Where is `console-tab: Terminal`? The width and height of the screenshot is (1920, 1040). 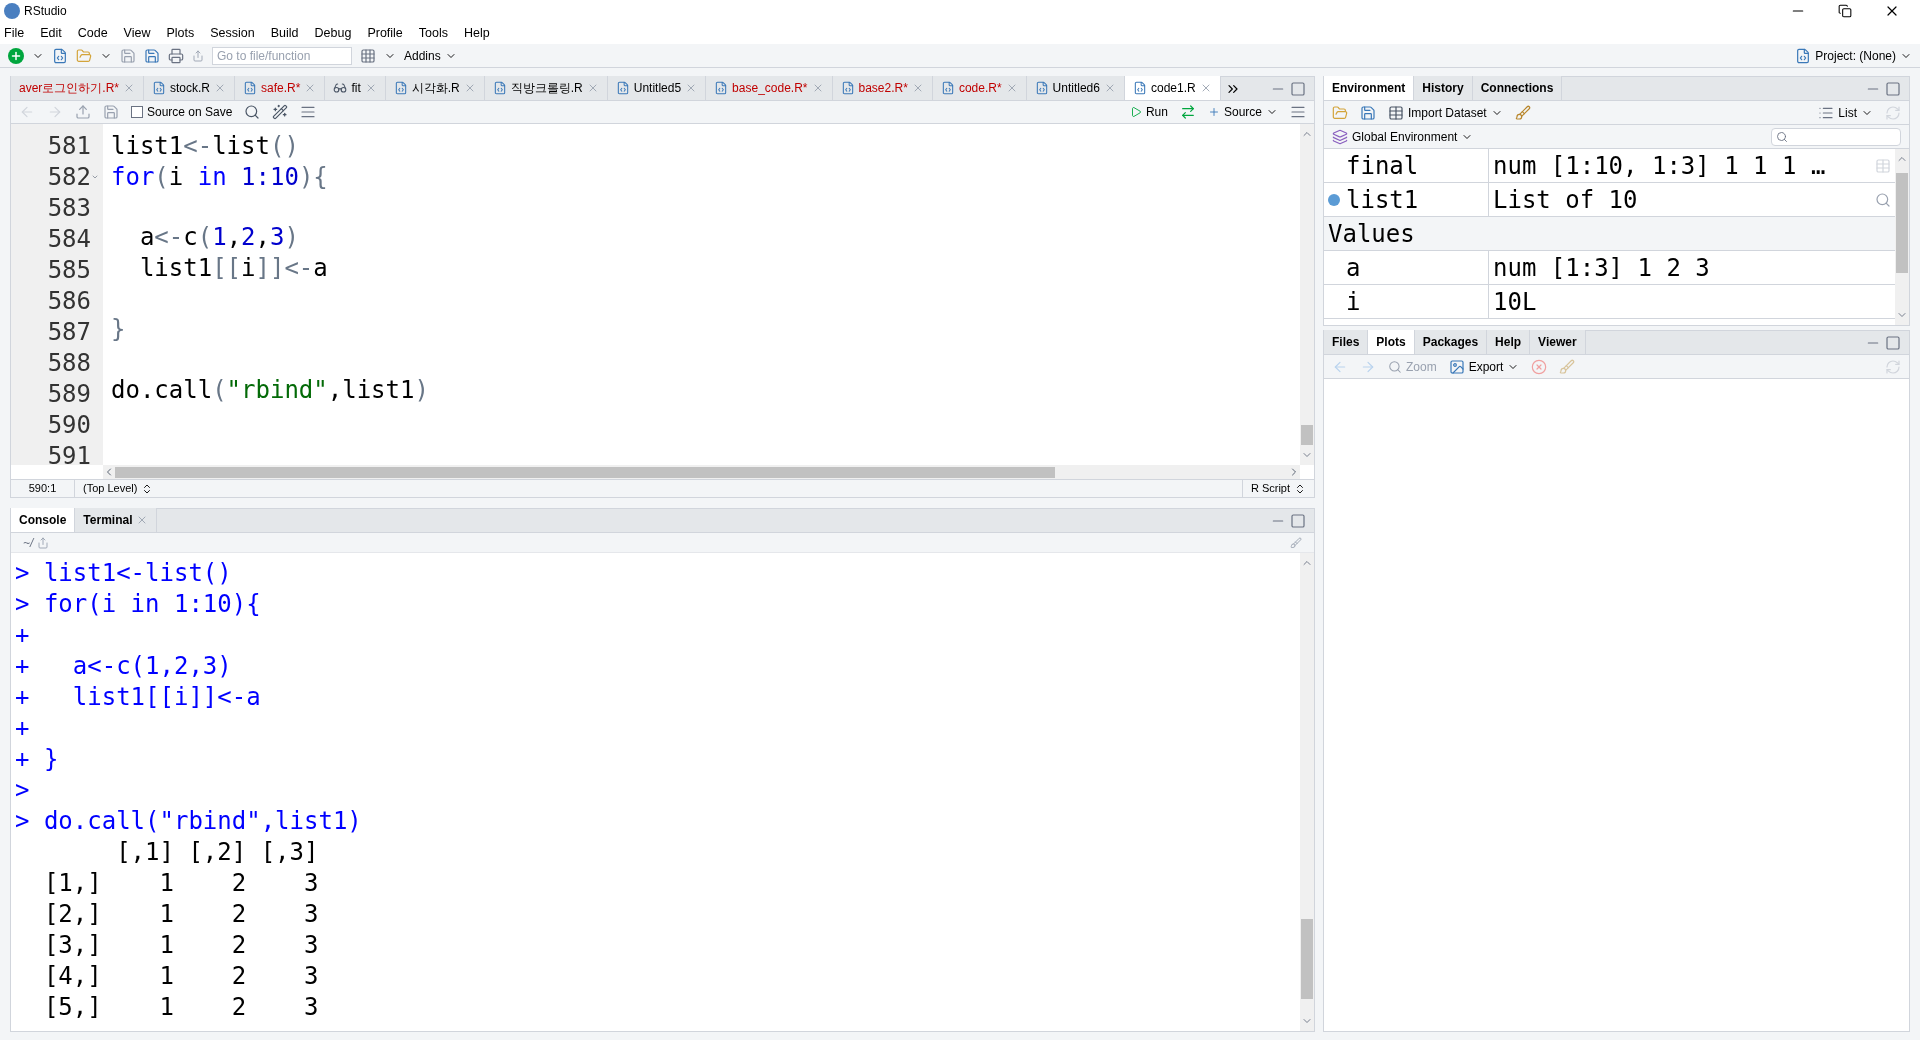
console-tab: Terminal is located at coordinates (116, 520).